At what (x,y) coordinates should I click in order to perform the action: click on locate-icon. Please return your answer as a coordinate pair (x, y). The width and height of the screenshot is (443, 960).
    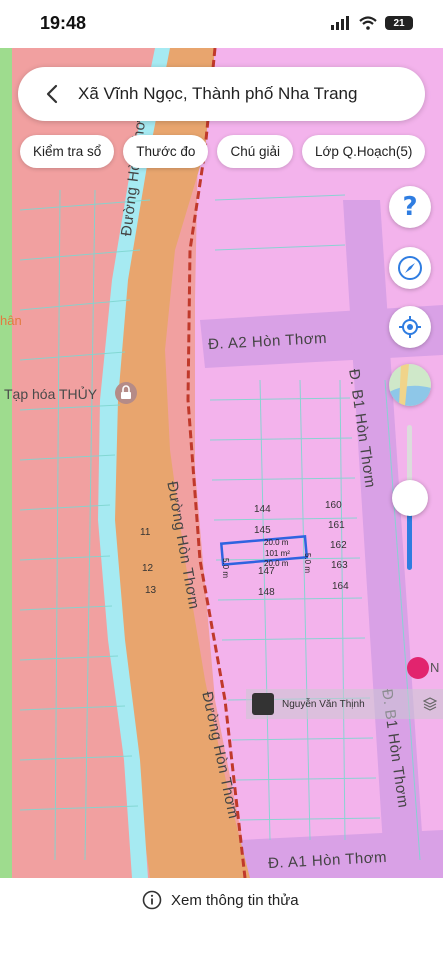
    Looking at the image, I should click on (410, 327).